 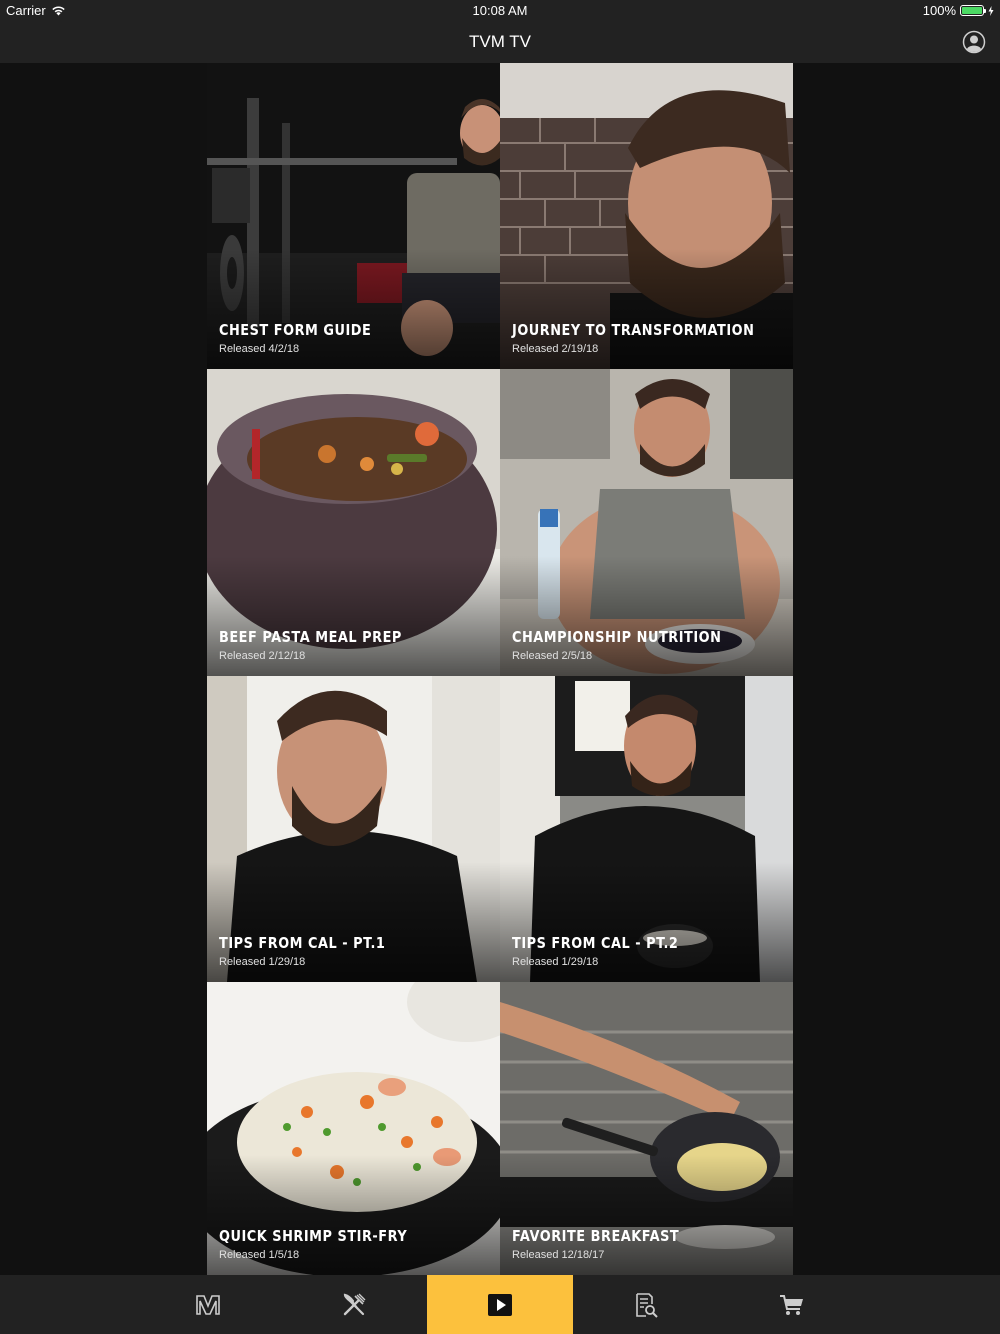 What do you see at coordinates (558, 1255) in the screenshot?
I see `video-release-date: Released 12/18/17` at bounding box center [558, 1255].